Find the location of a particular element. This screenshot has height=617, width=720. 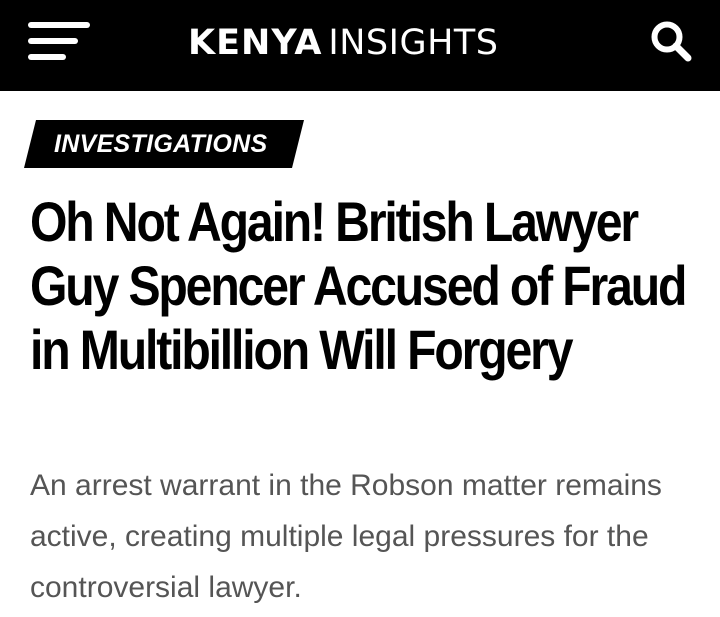

site-logo: KENYA INSIGHTS is located at coordinates (343, 43).